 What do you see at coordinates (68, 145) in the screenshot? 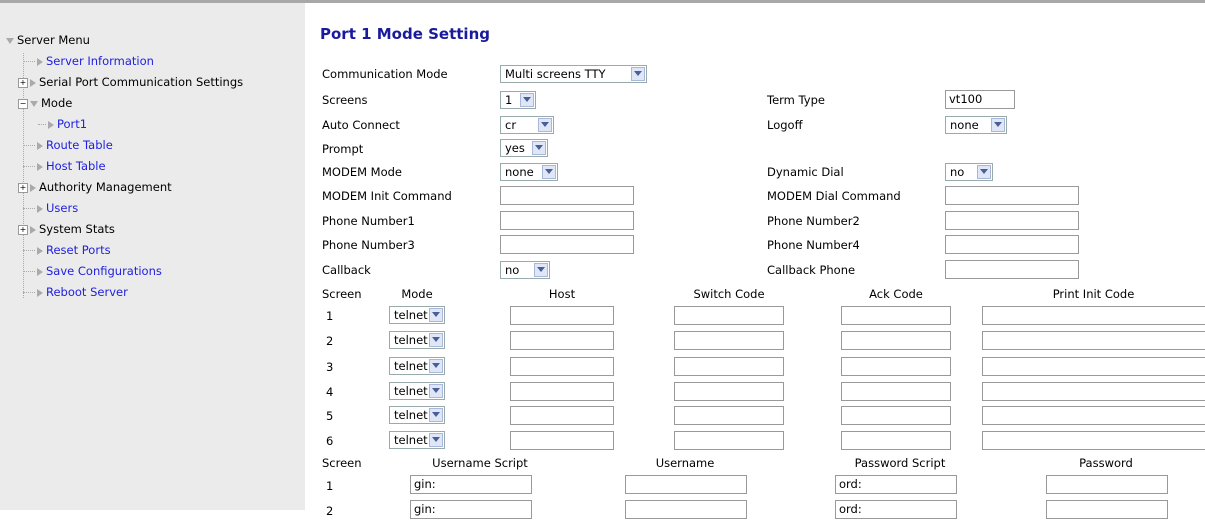
I see `sidebar-item-route-table: Route Table` at bounding box center [68, 145].